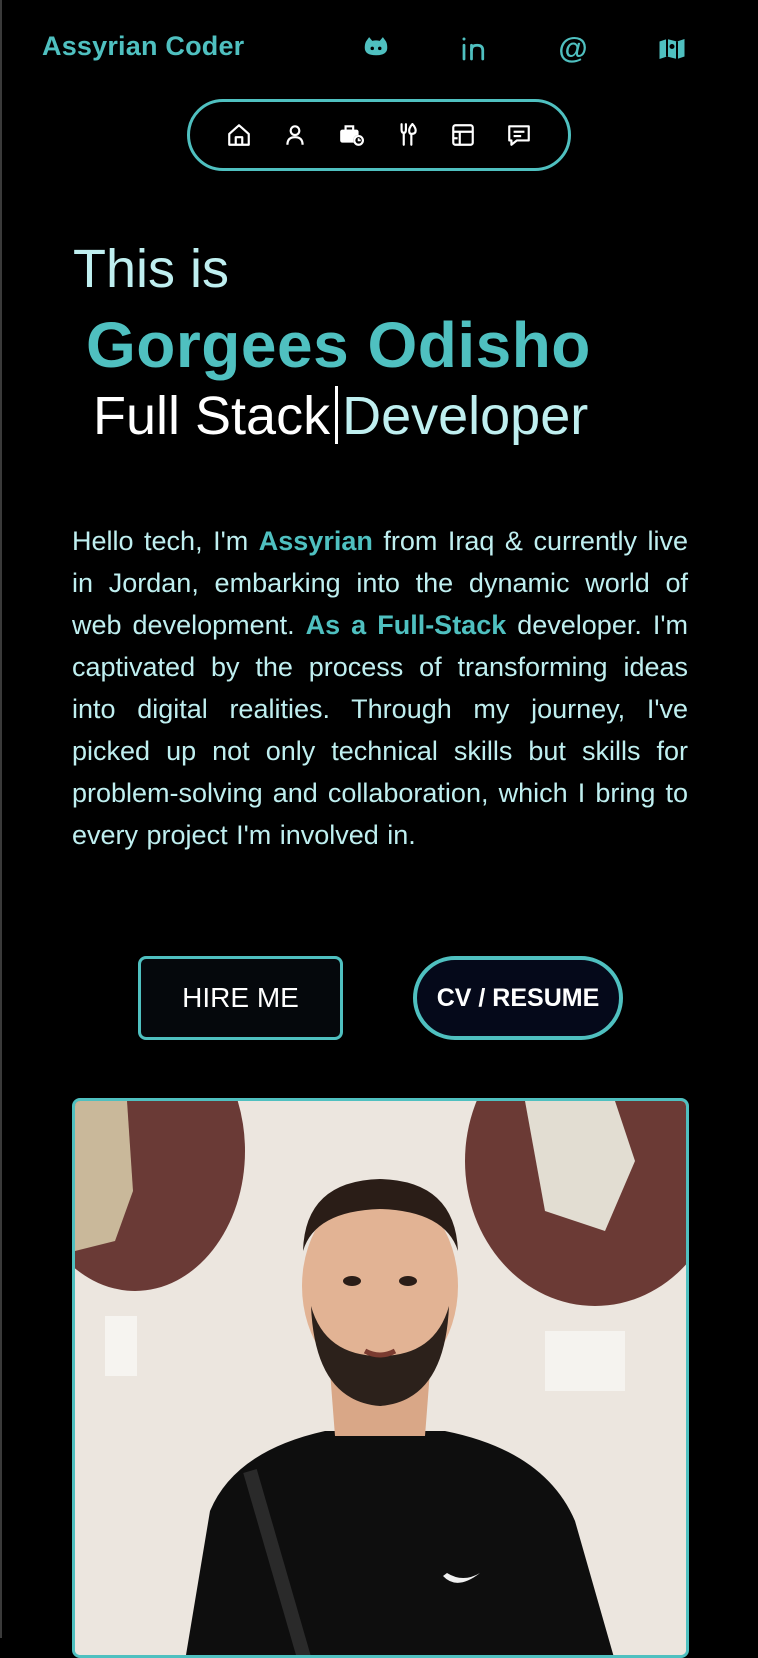 The width and height of the screenshot is (758, 1658). What do you see at coordinates (338, 345) in the screenshot?
I see `hero-name: Gorgees Odisho` at bounding box center [338, 345].